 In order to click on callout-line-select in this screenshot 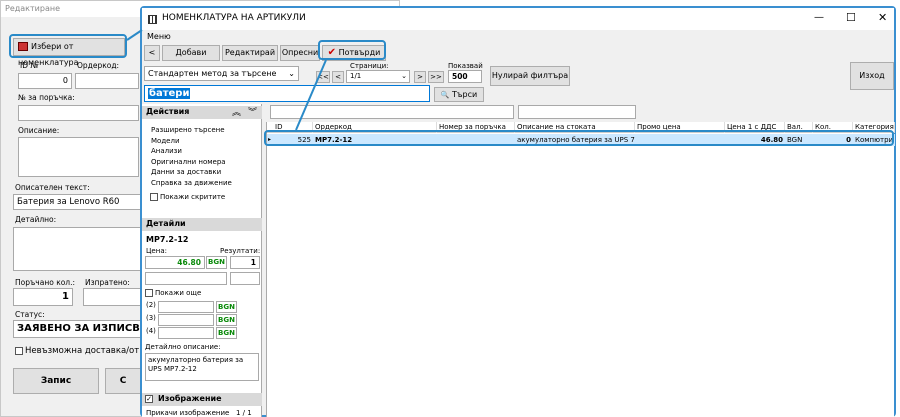, I will do `click(134, 35)`.